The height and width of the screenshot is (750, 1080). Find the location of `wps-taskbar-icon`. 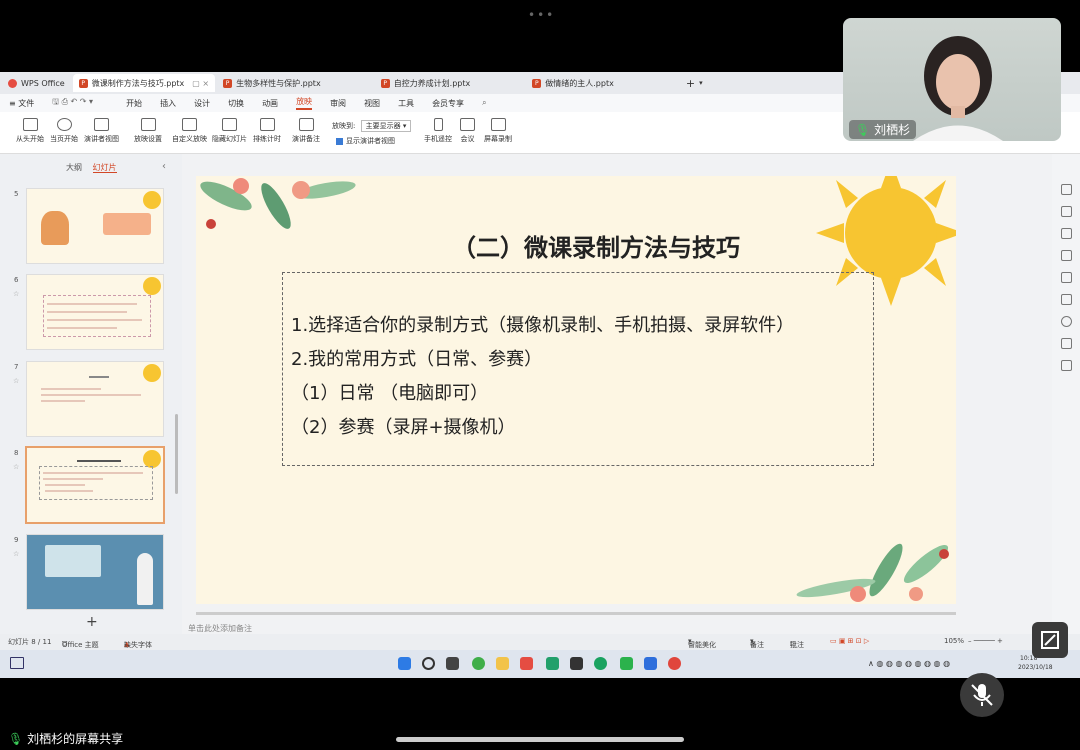

wps-taskbar-icon is located at coordinates (526, 663).